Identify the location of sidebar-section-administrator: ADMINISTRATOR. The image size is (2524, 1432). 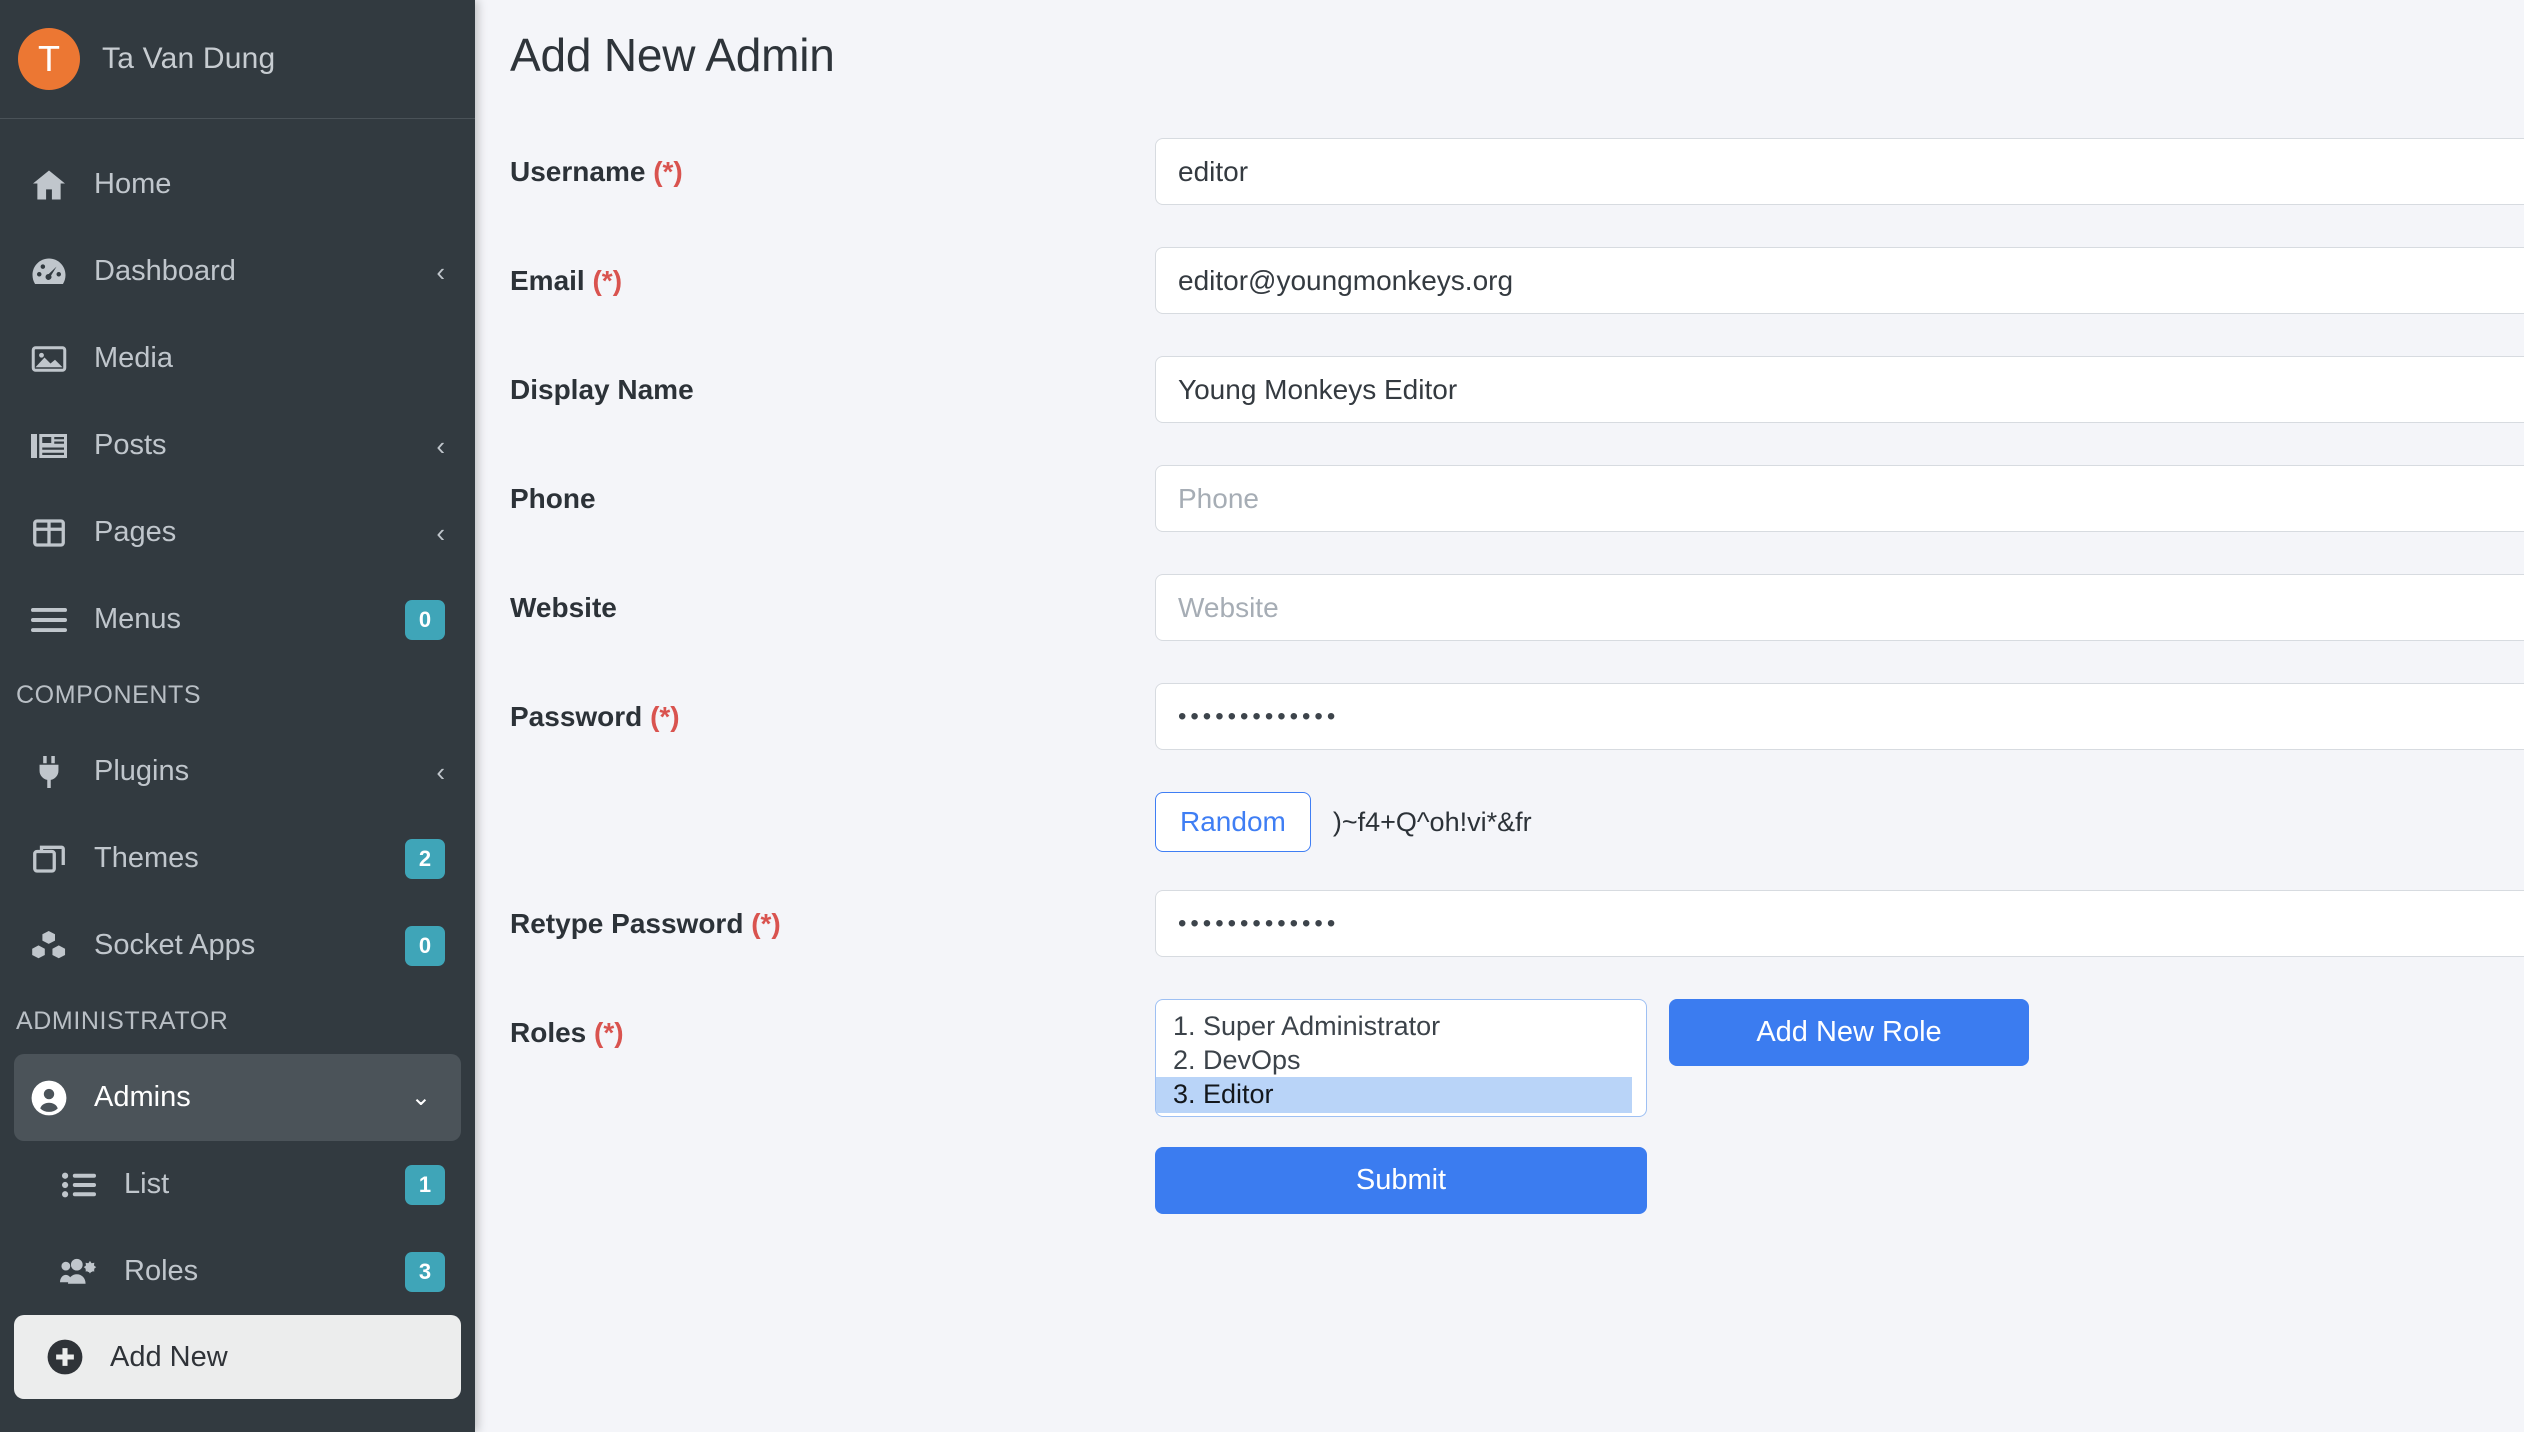
(122, 1021).